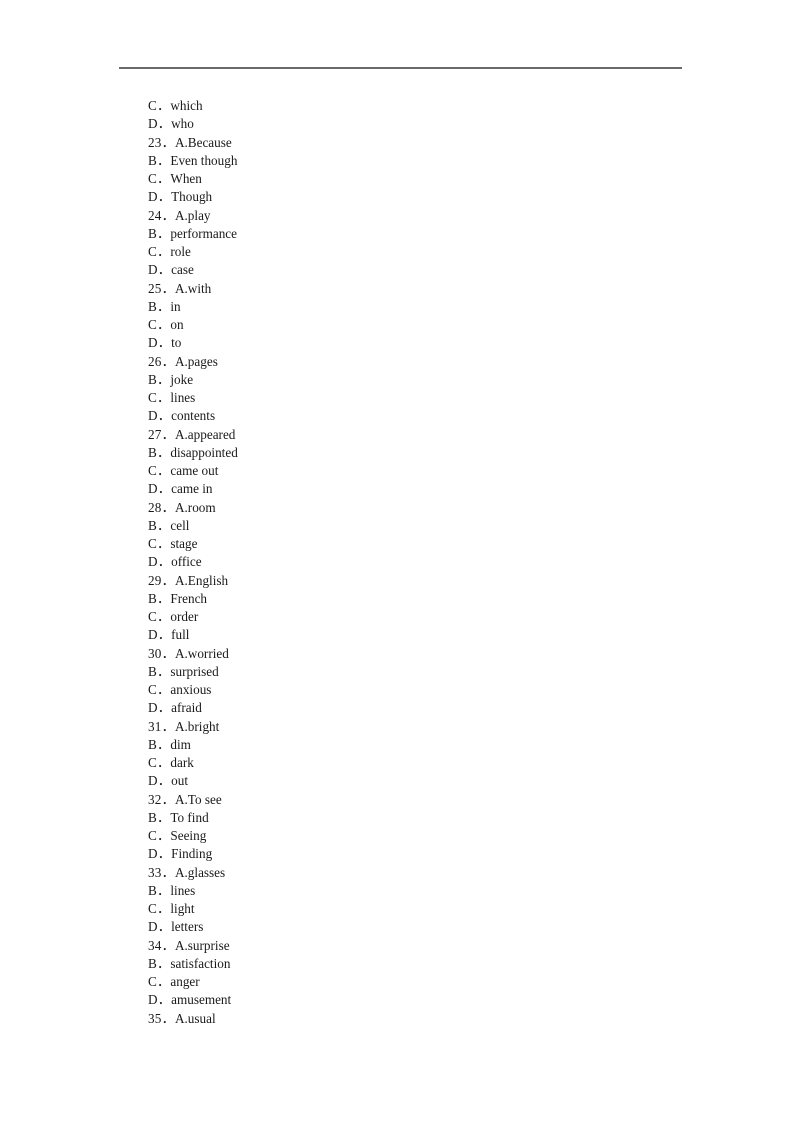  I want to click on option-text: letters, so click(187, 927).